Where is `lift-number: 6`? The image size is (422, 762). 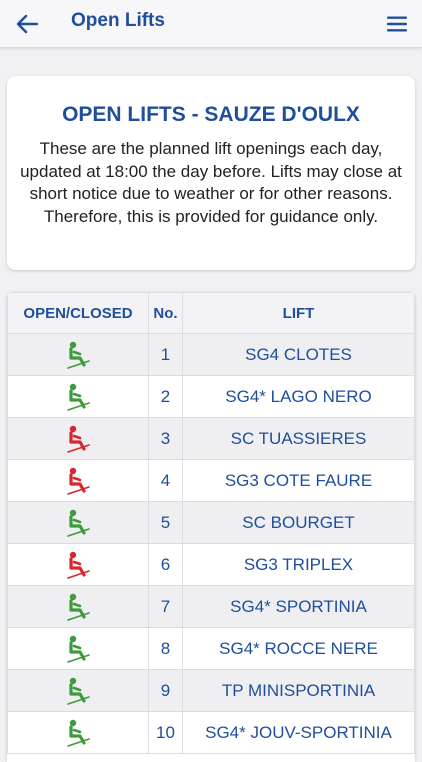
lift-number: 6 is located at coordinates (165, 564).